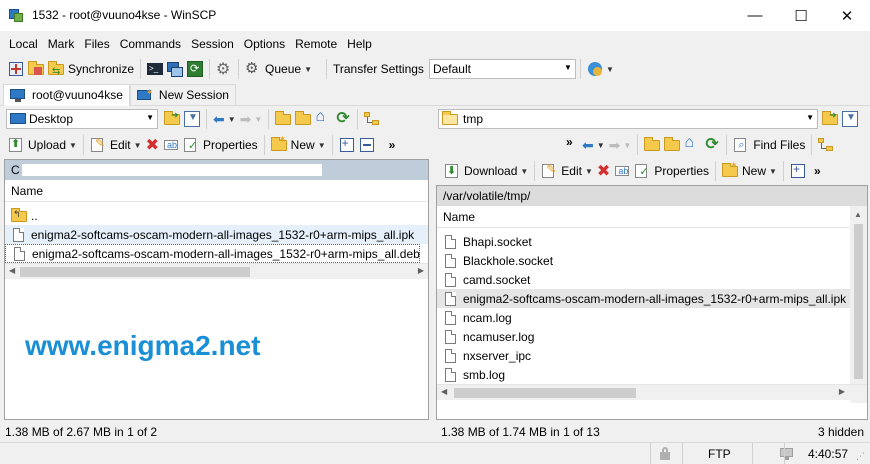  I want to click on right-parent-dir-button, so click(652, 145).